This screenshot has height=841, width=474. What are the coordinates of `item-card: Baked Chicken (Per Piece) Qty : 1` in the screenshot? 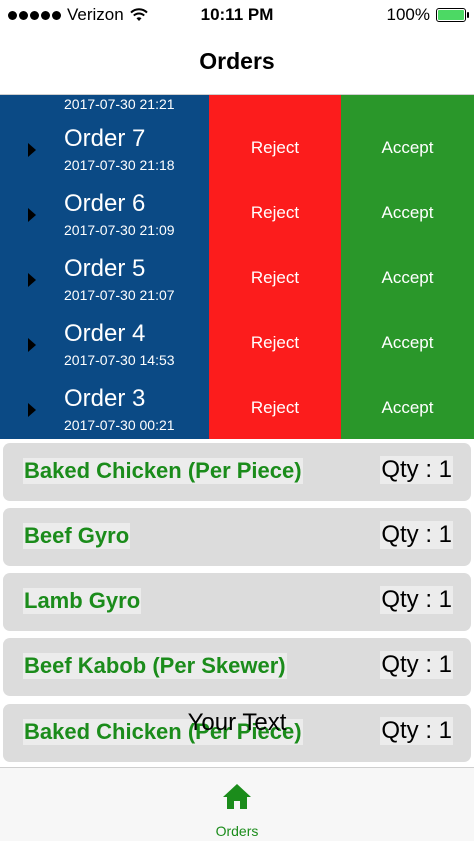 It's located at (237, 472).